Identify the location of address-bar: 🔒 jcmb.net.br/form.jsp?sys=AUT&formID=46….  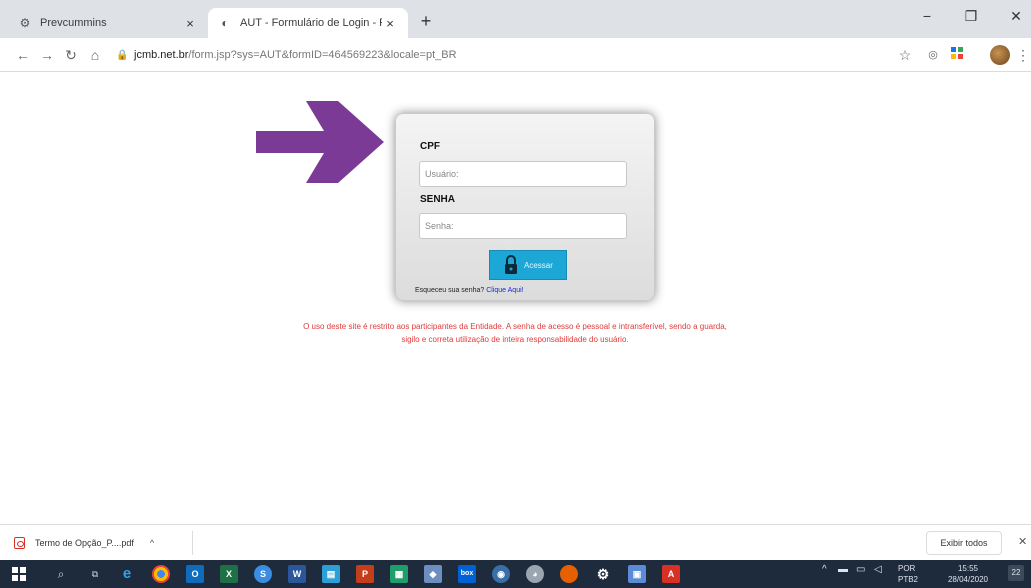
(536, 55).